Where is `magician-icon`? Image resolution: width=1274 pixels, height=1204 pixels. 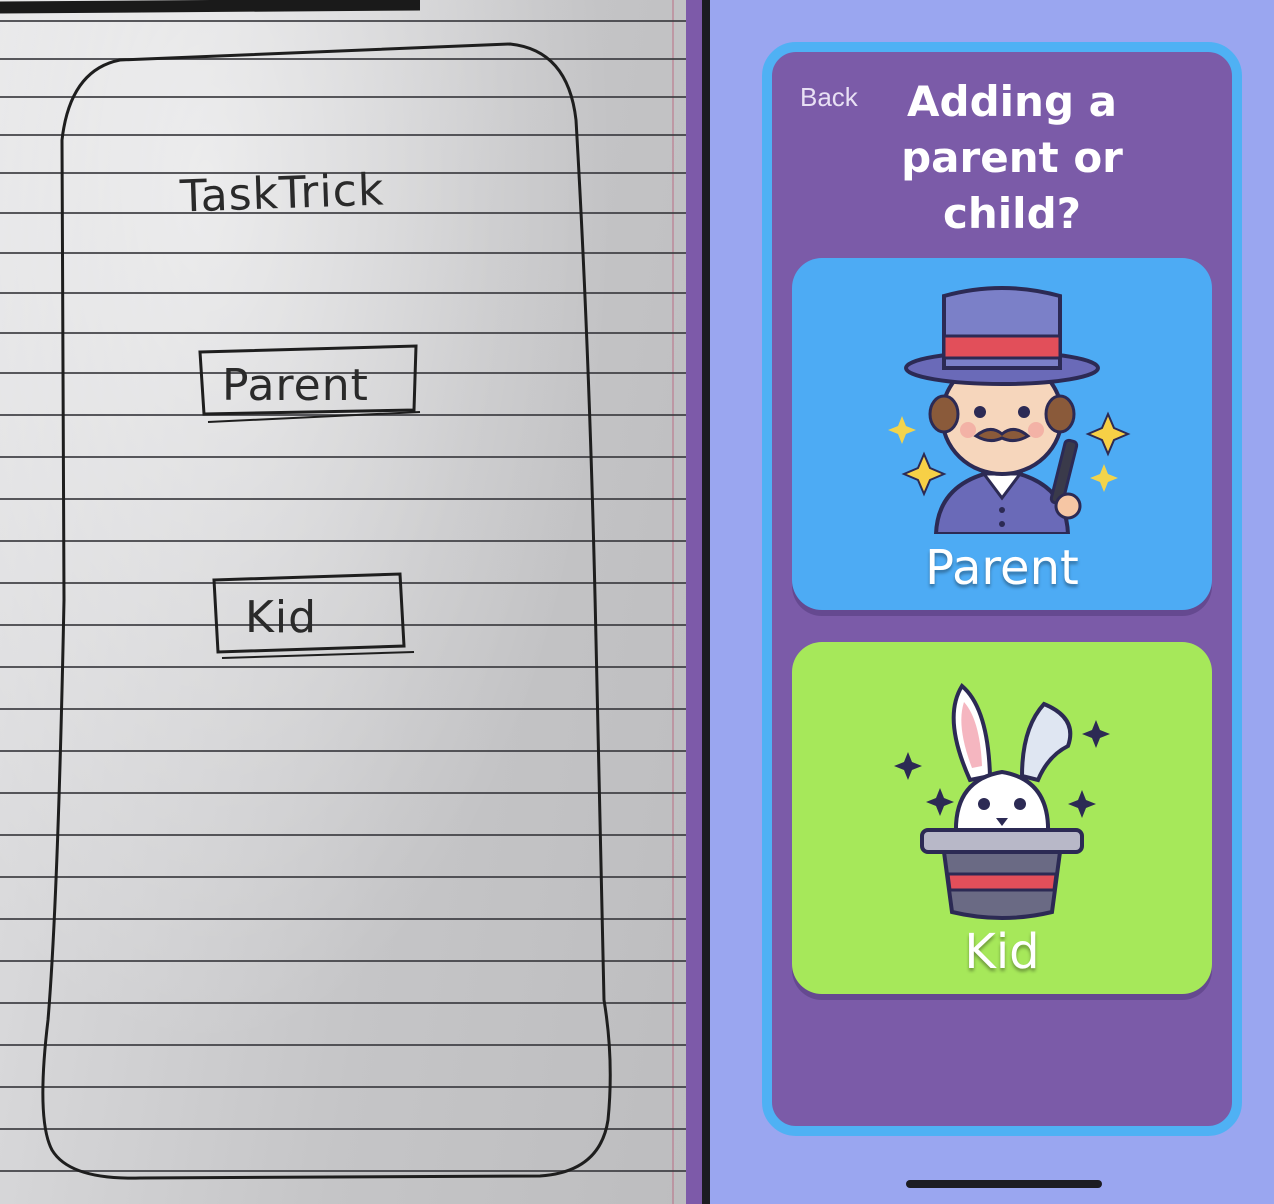
magician-icon is located at coordinates (1009, 410).